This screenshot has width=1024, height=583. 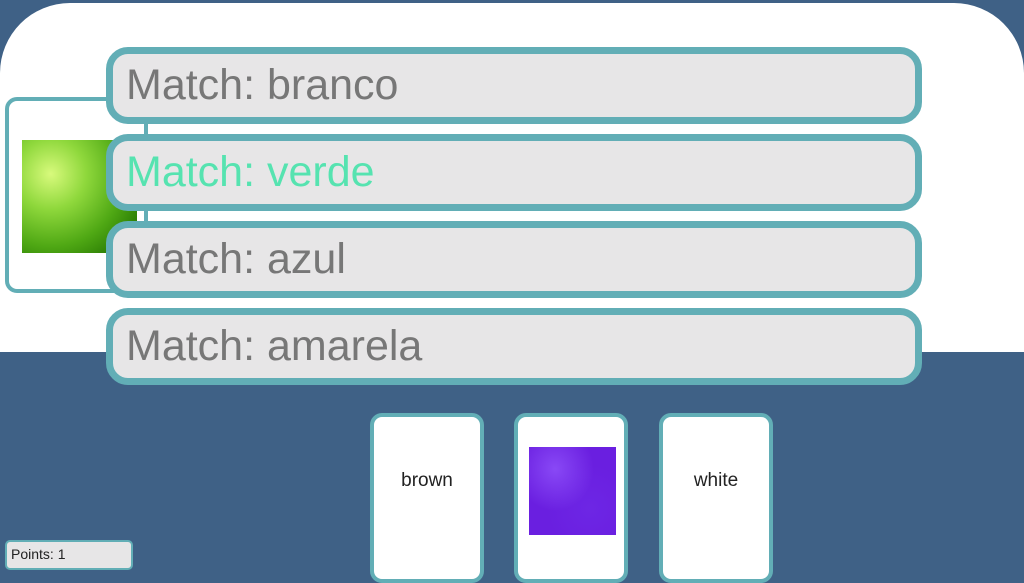 I want to click on answer-card-label: brown, so click(x=427, y=480).